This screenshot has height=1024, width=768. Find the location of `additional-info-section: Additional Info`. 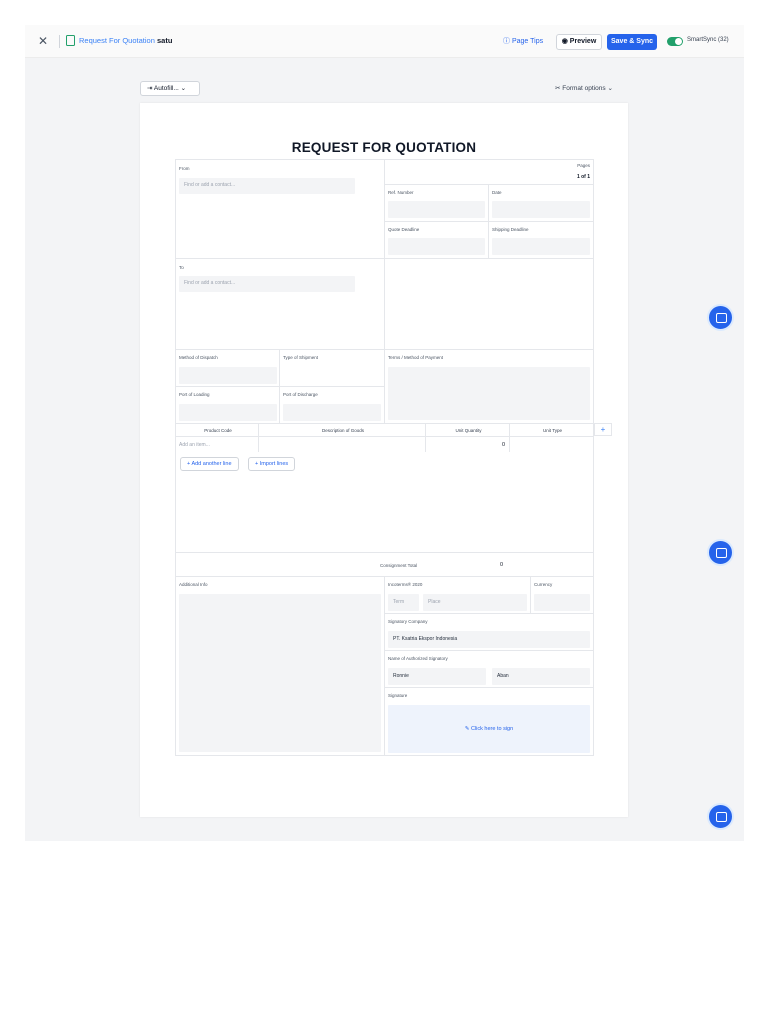

additional-info-section: Additional Info is located at coordinates (280, 666).